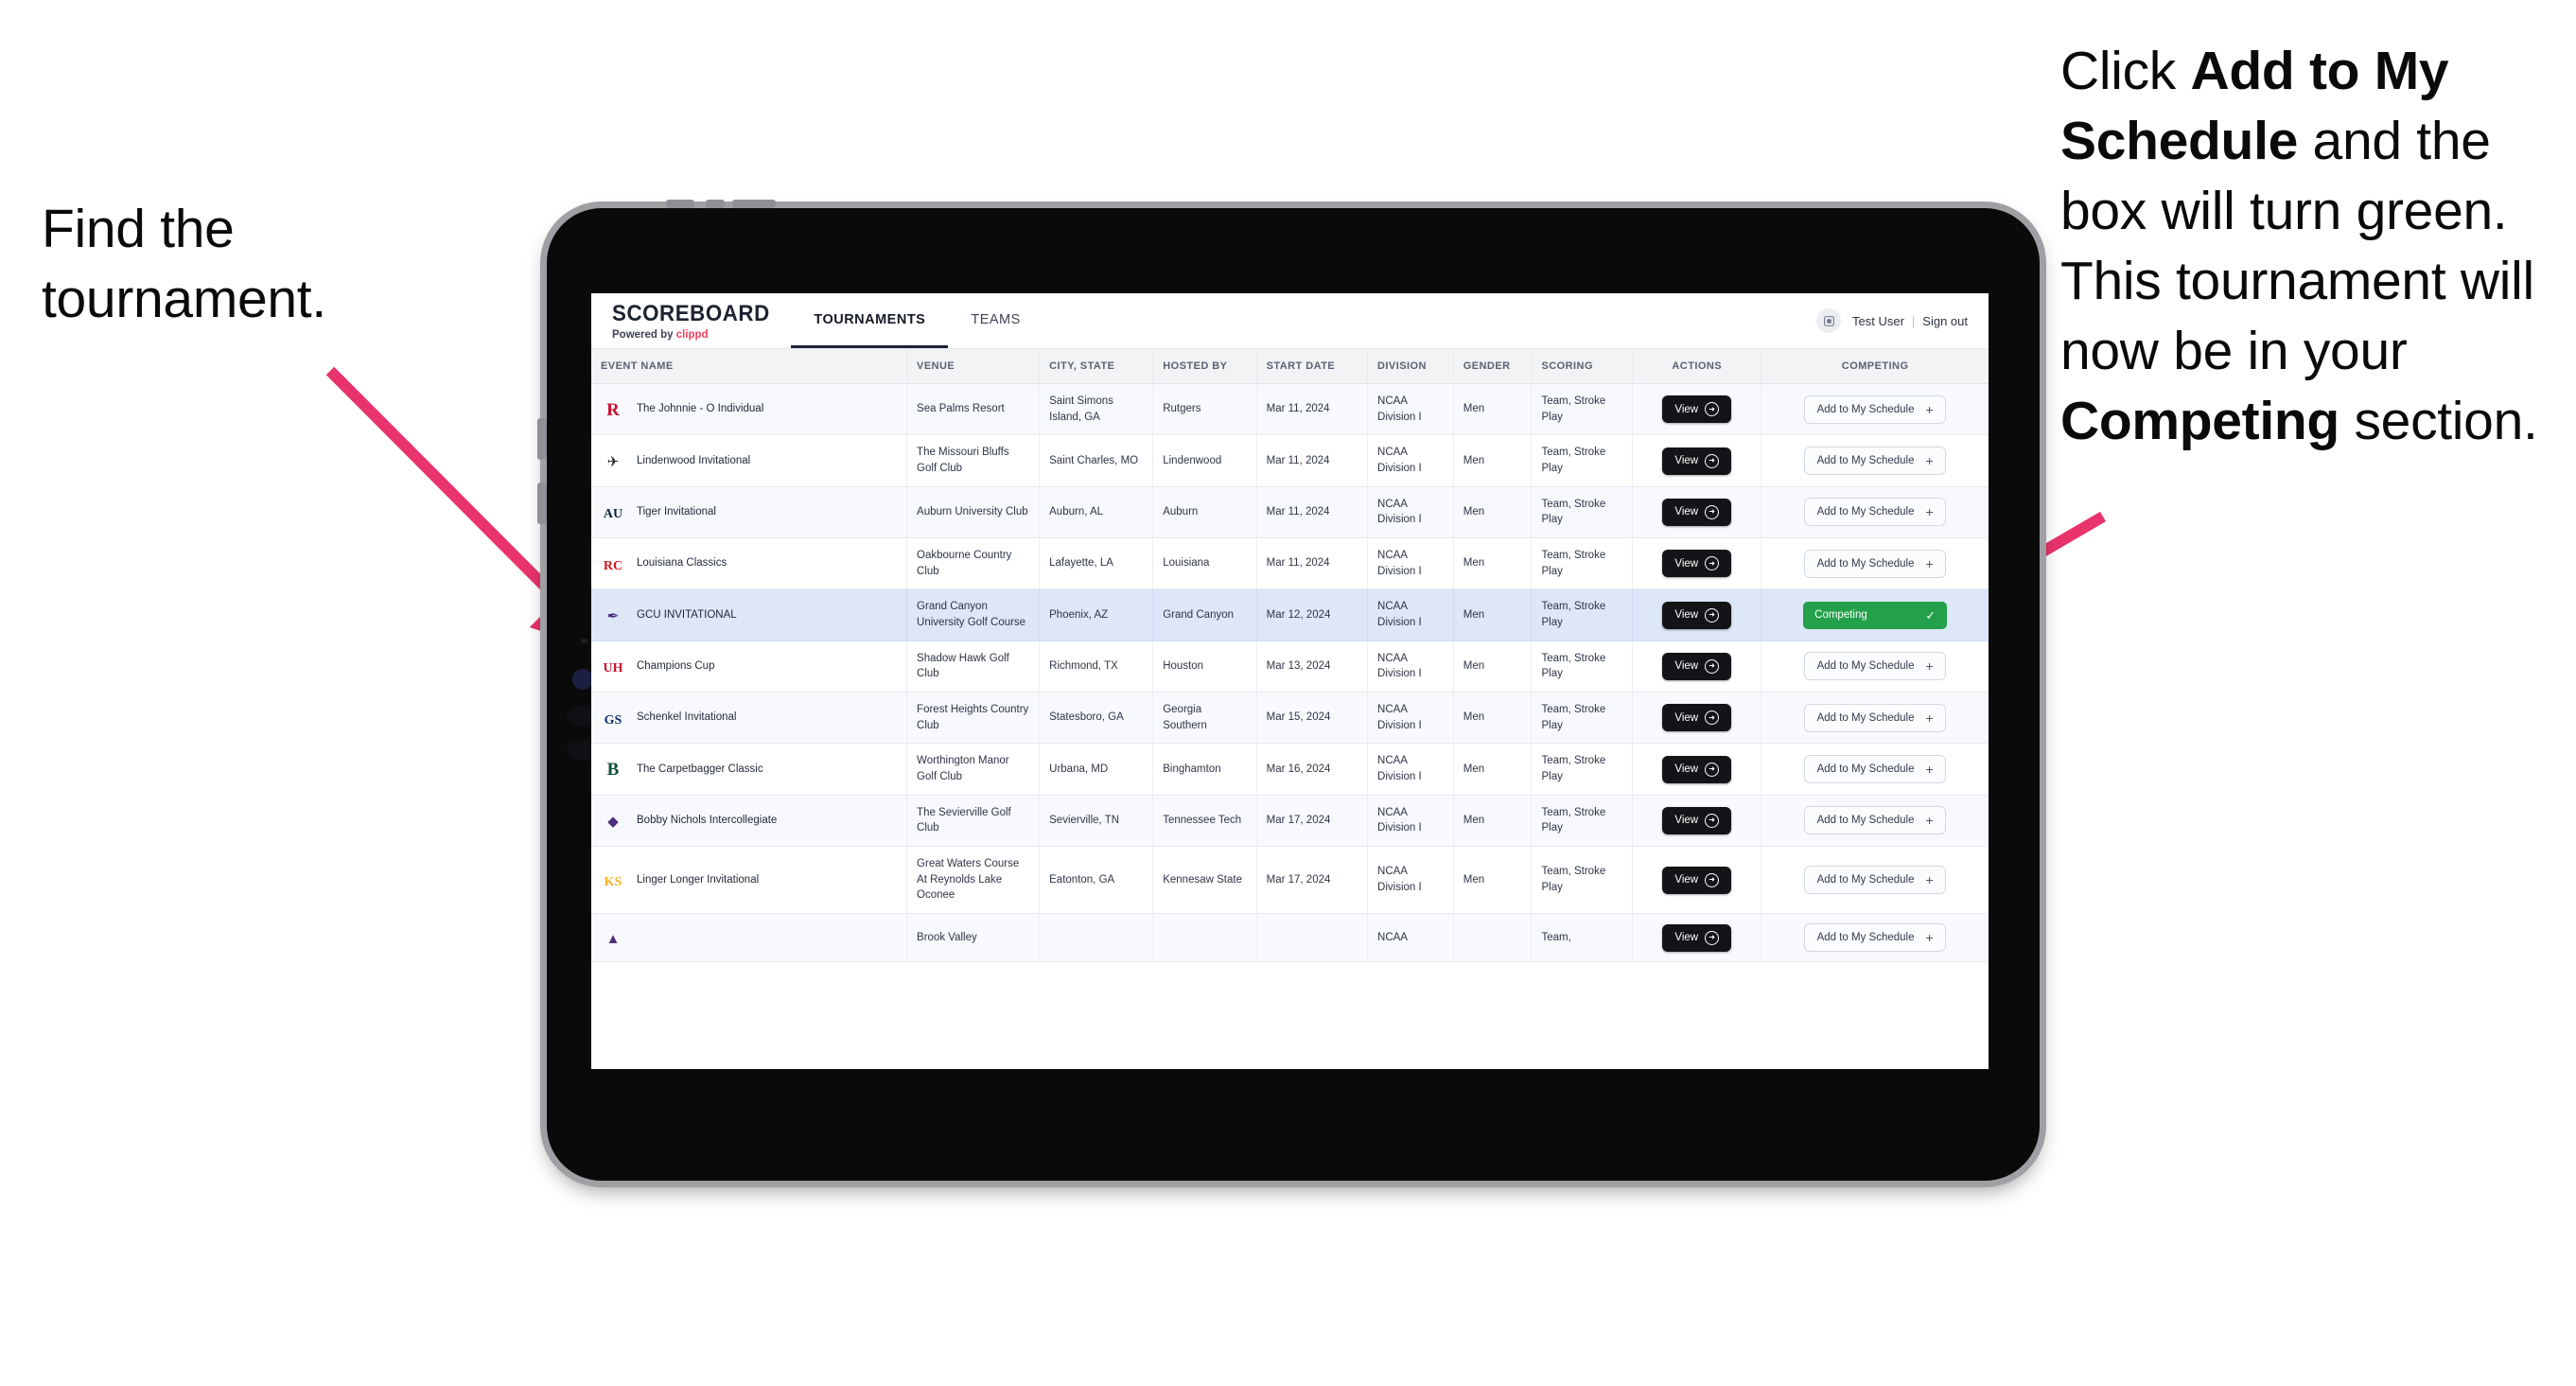 The height and width of the screenshot is (1386, 2576). I want to click on cell-hosted-by: Binghamton, so click(1205, 769).